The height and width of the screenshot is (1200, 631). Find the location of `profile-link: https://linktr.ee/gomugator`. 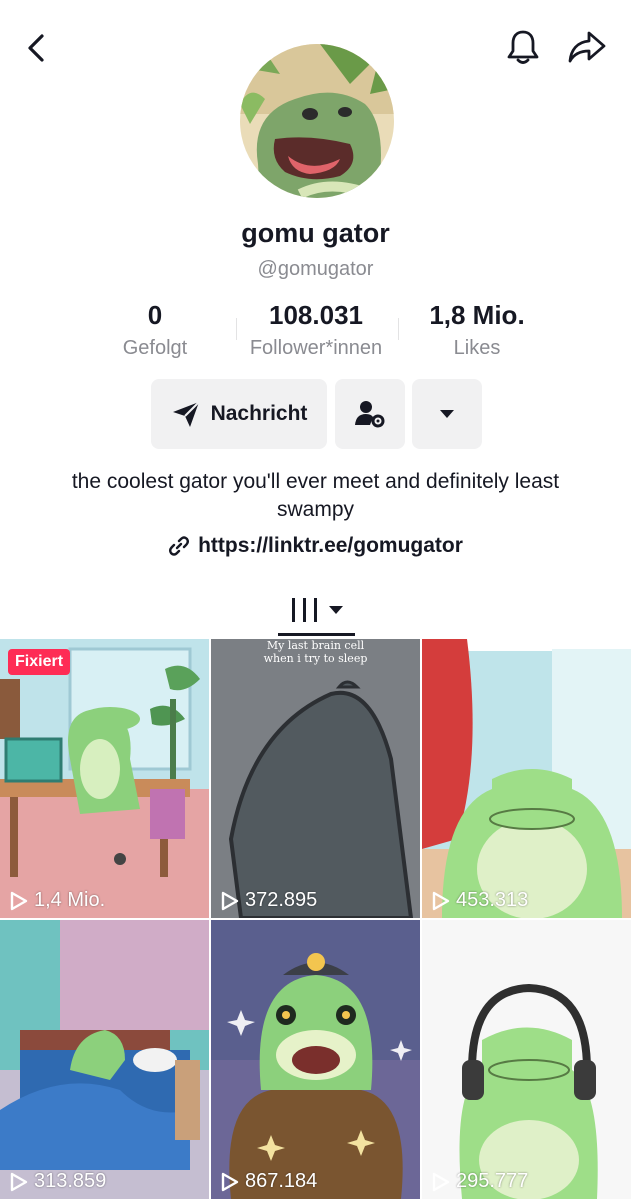

profile-link: https://linktr.ee/gomugator is located at coordinates (315, 546).